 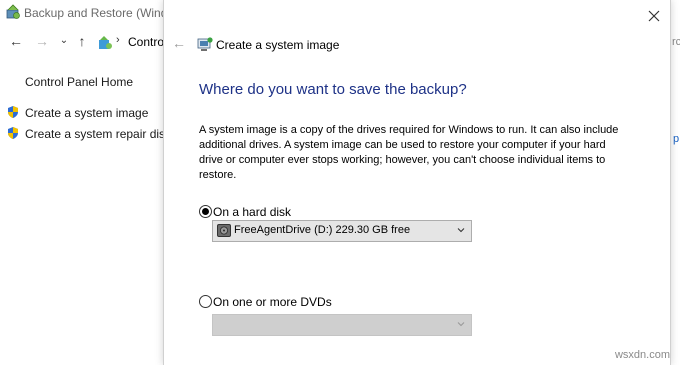 What do you see at coordinates (98, 134) in the screenshot?
I see `create-system-repair-disc-link: Create a system repair disc` at bounding box center [98, 134].